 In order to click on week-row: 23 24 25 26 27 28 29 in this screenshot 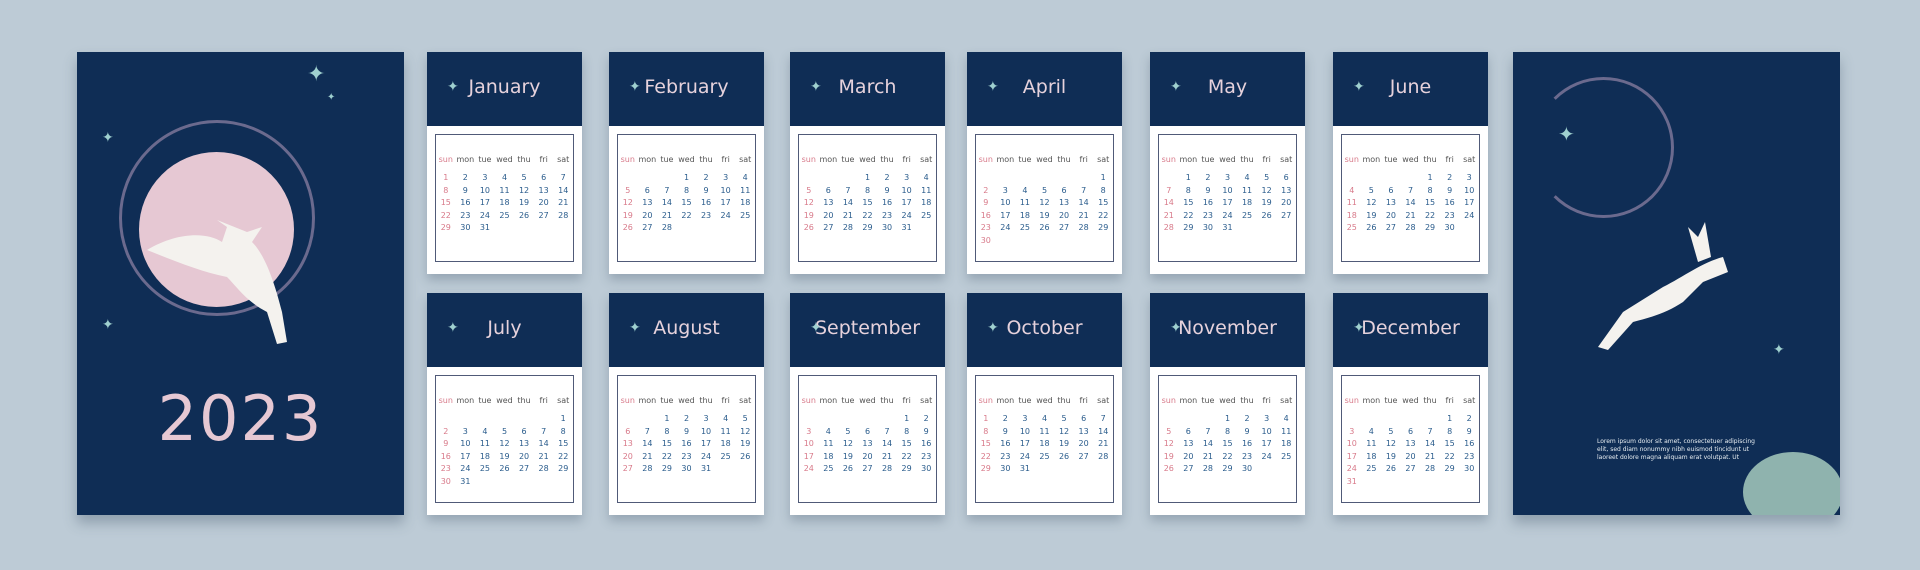, I will do `click(504, 469)`.